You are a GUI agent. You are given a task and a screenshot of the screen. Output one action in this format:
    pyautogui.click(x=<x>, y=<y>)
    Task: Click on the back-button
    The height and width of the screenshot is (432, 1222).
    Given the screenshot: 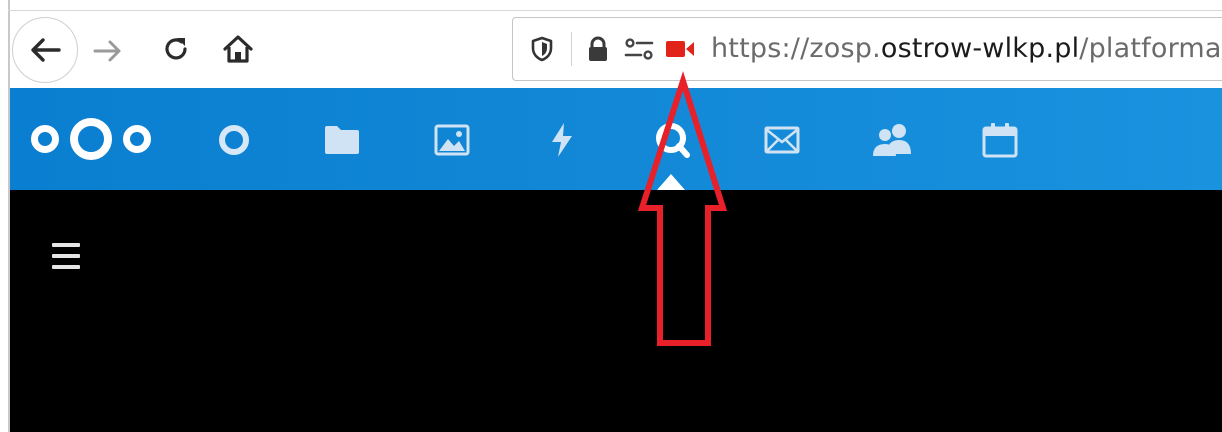 What is the action you would take?
    pyautogui.click(x=45, y=50)
    